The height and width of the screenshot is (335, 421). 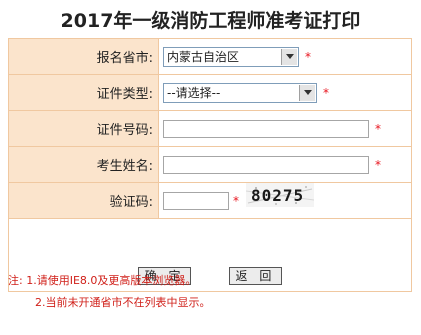 I want to click on province-select: 内蒙古自治区, so click(x=231, y=56).